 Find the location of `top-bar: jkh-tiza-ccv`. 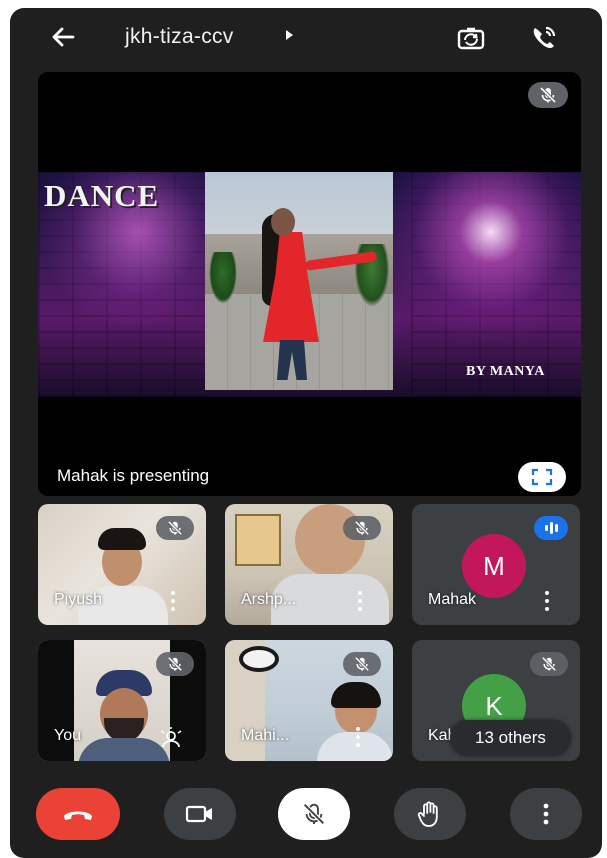

top-bar: jkh-tiza-ccv is located at coordinates (306, 39).